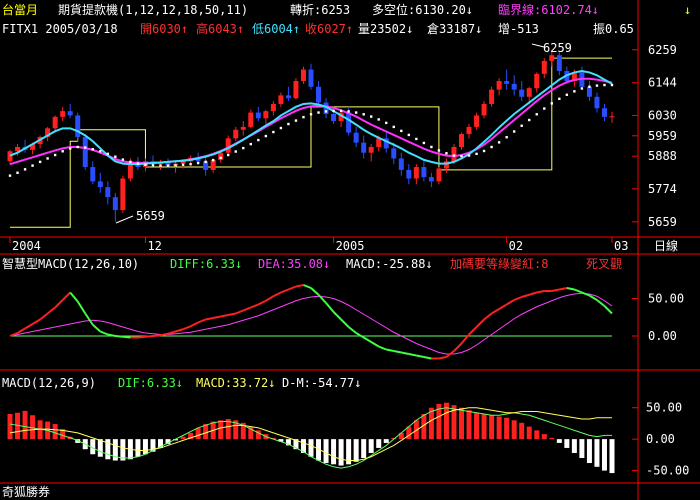  What do you see at coordinates (662, 50) in the screenshot?
I see `price-tick-label: 6259` at bounding box center [662, 50].